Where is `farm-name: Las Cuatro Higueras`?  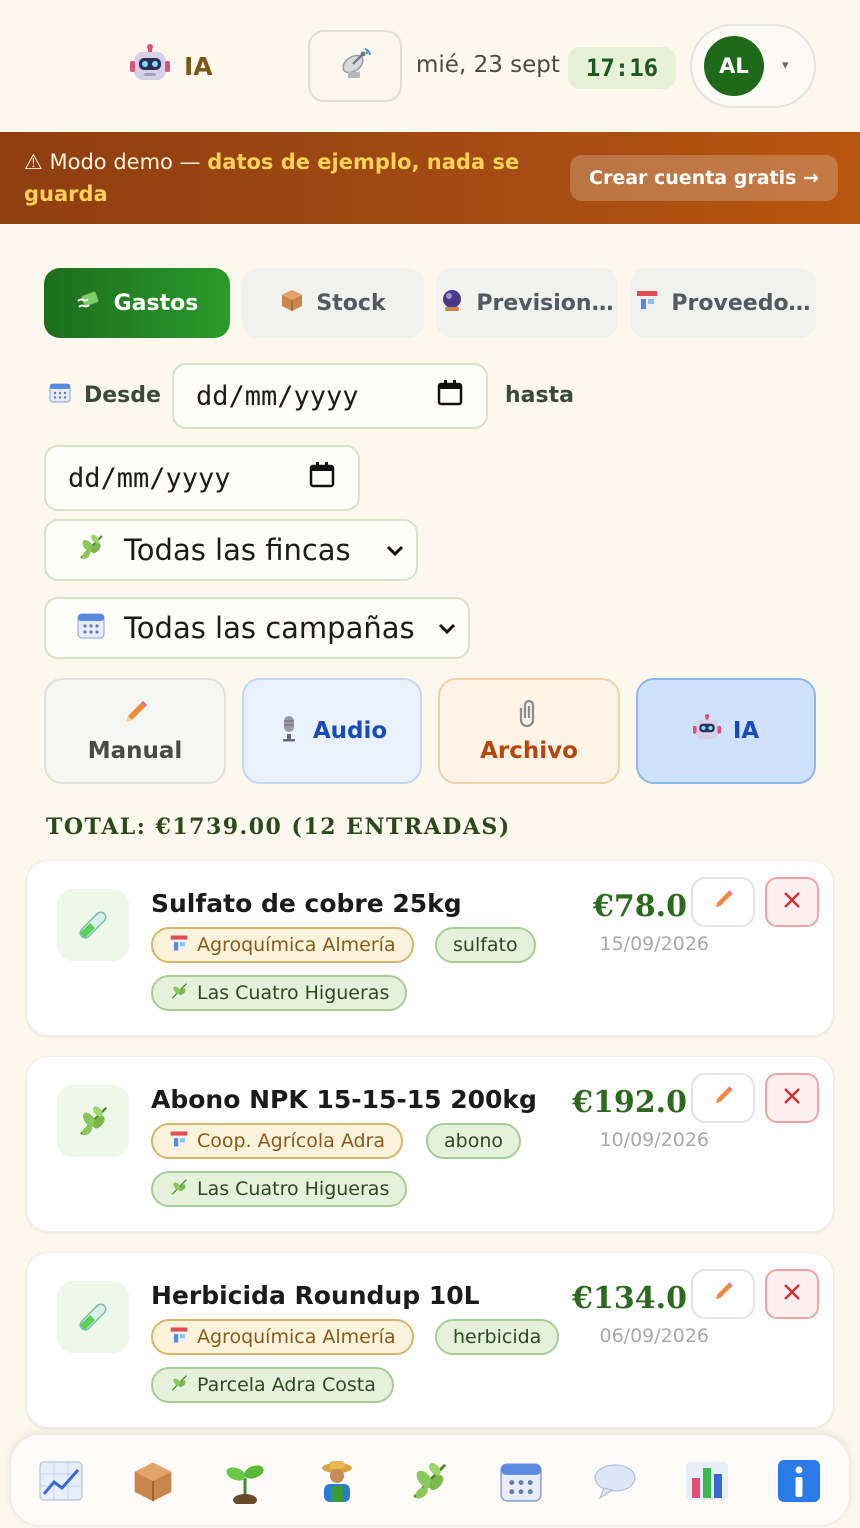 farm-name: Las Cuatro Higueras is located at coordinates (293, 993).